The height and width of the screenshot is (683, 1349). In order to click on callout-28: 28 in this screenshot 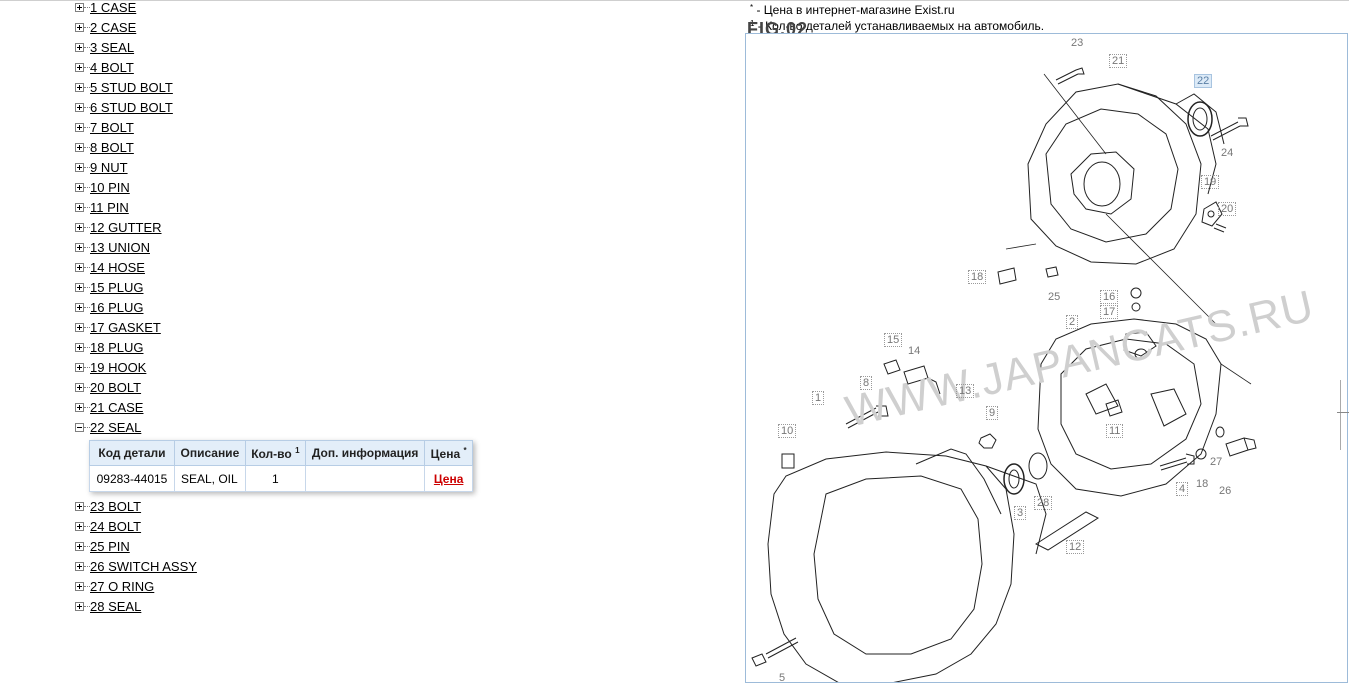, I will do `click(1043, 503)`.